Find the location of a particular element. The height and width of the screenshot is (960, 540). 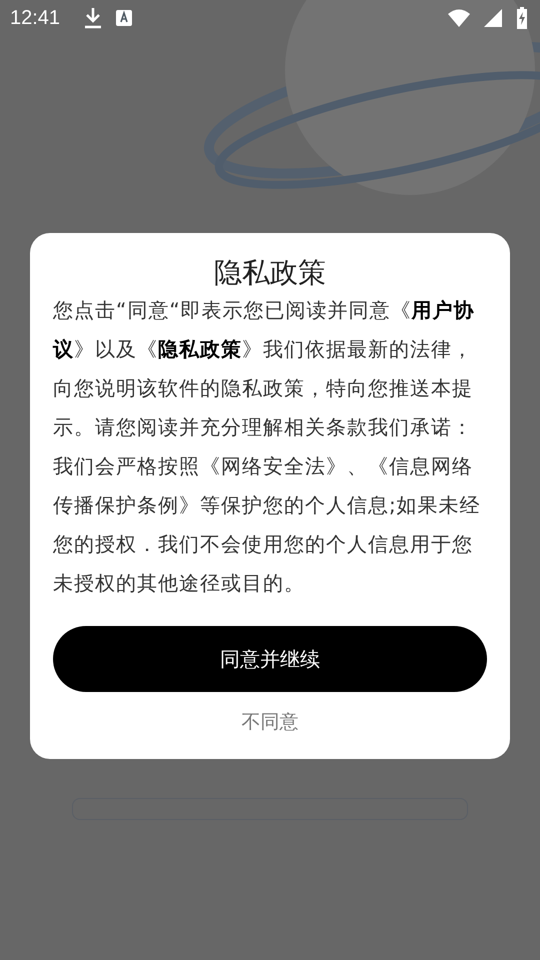

battery-icon is located at coordinates (522, 18).